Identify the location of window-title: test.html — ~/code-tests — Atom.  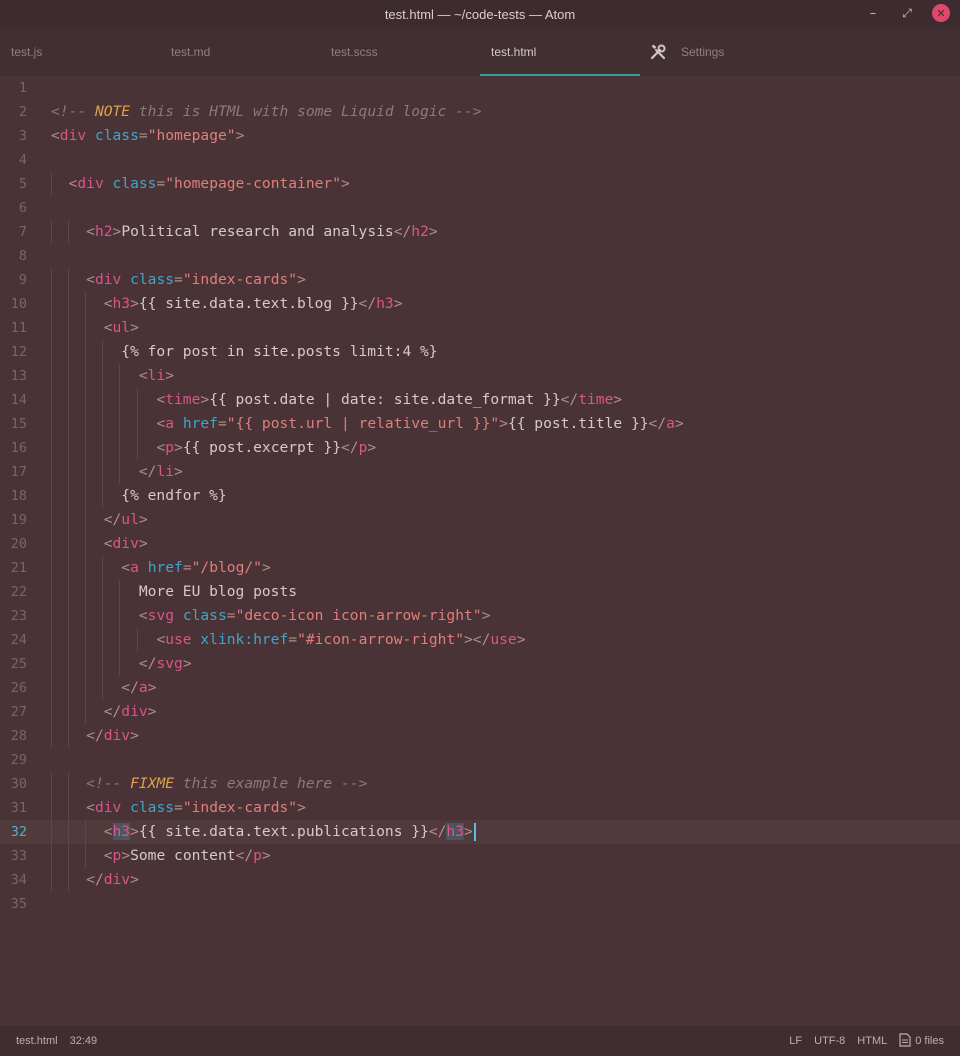
(480, 14).